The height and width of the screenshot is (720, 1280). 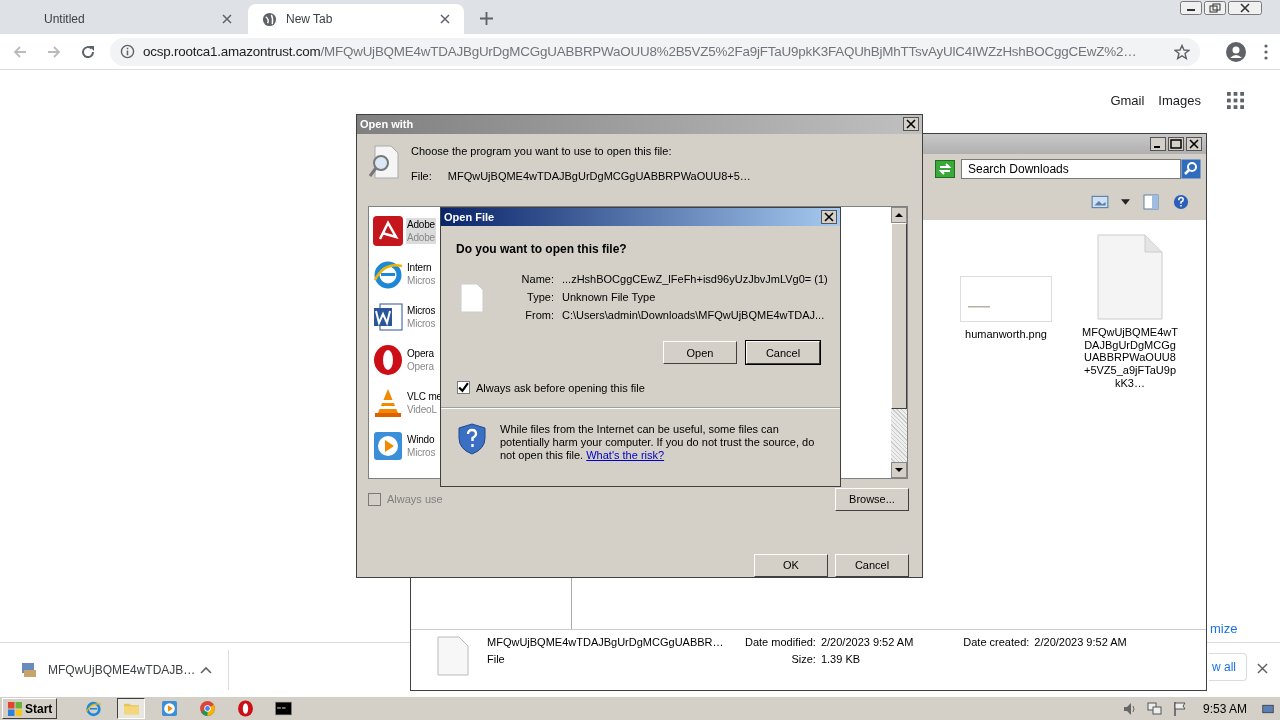 What do you see at coordinates (658, 442) in the screenshot?
I see `warning-text: While files from the Internet can be useful, some files can potentially harm your computer. If you do not trust the source, do not open this file. What's the risk?` at bounding box center [658, 442].